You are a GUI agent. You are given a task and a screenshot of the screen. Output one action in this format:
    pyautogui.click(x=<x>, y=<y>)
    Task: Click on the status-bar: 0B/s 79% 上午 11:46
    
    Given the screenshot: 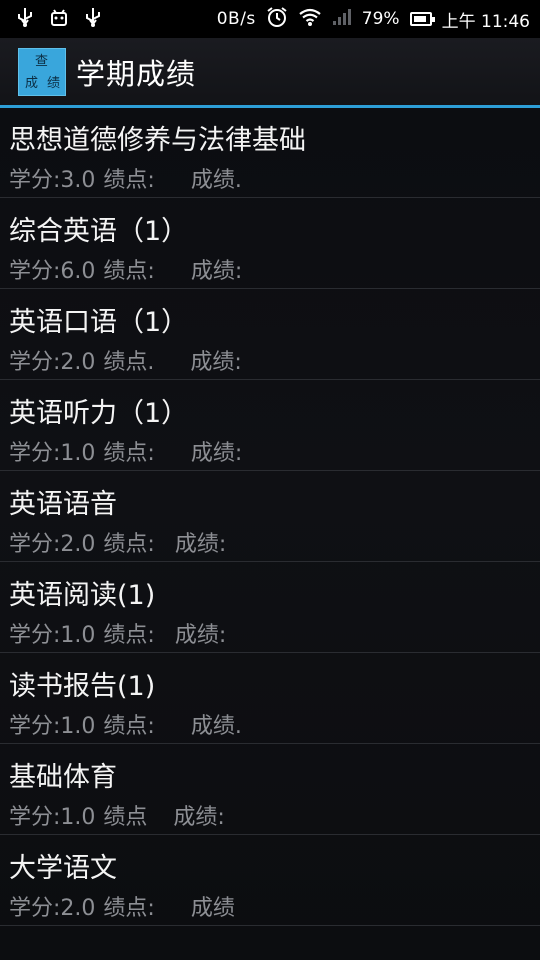 What is the action you would take?
    pyautogui.click(x=270, y=19)
    